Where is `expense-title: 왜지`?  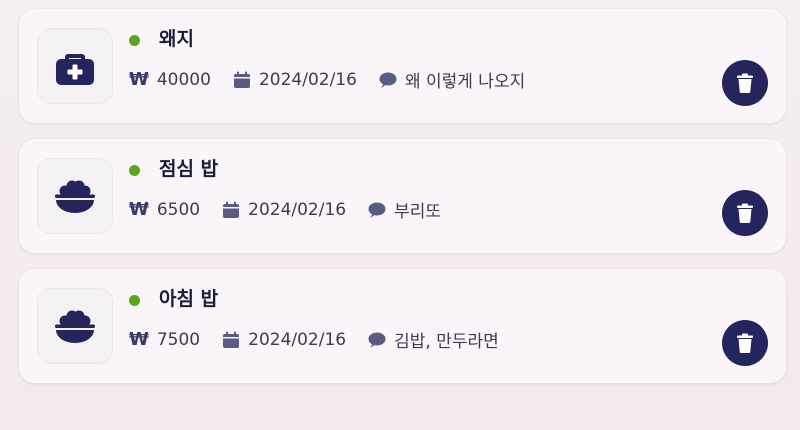 expense-title: 왜지 is located at coordinates (176, 39).